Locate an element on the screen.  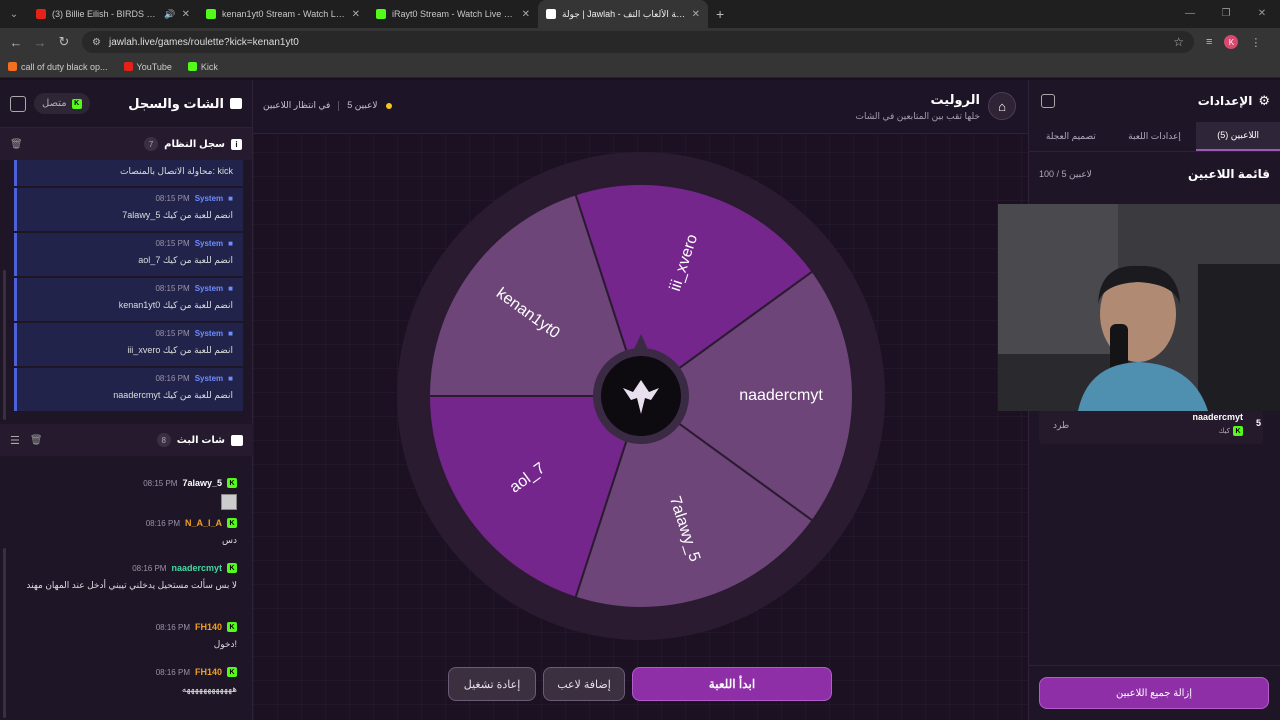
bookmark-kick: Kick is located at coordinates (202, 67).